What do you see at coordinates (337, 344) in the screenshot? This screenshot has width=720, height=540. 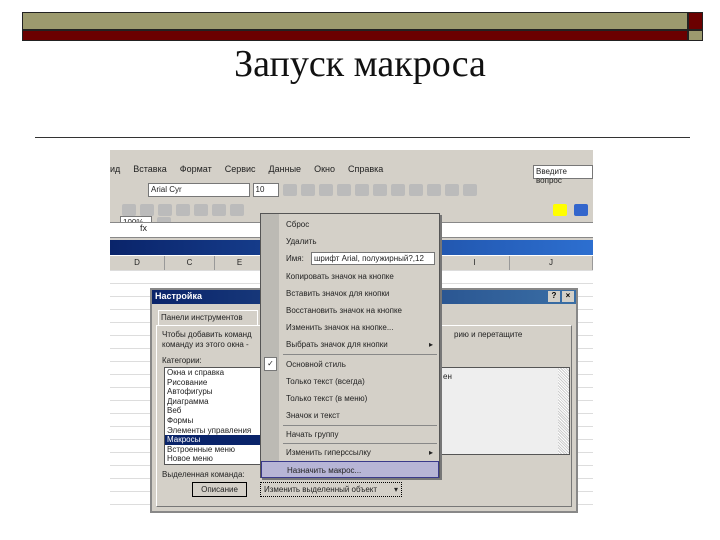 I see `change-icon-label: Выбрать значок для кнопки` at bounding box center [337, 344].